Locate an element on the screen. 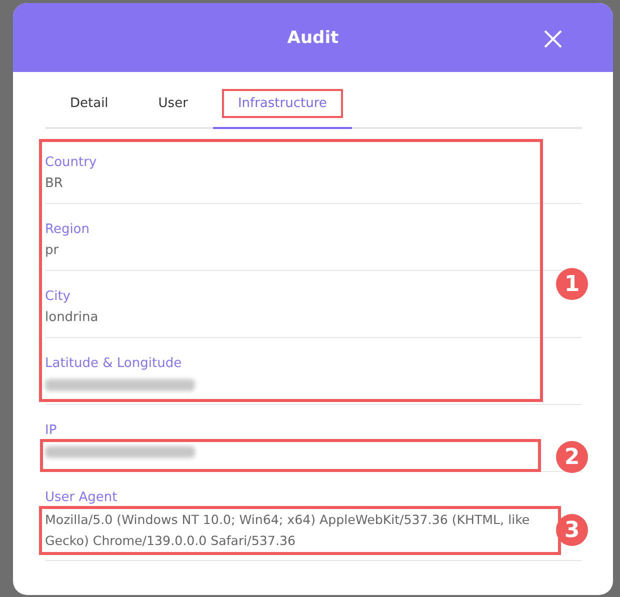  field-label: Region is located at coordinates (68, 230).